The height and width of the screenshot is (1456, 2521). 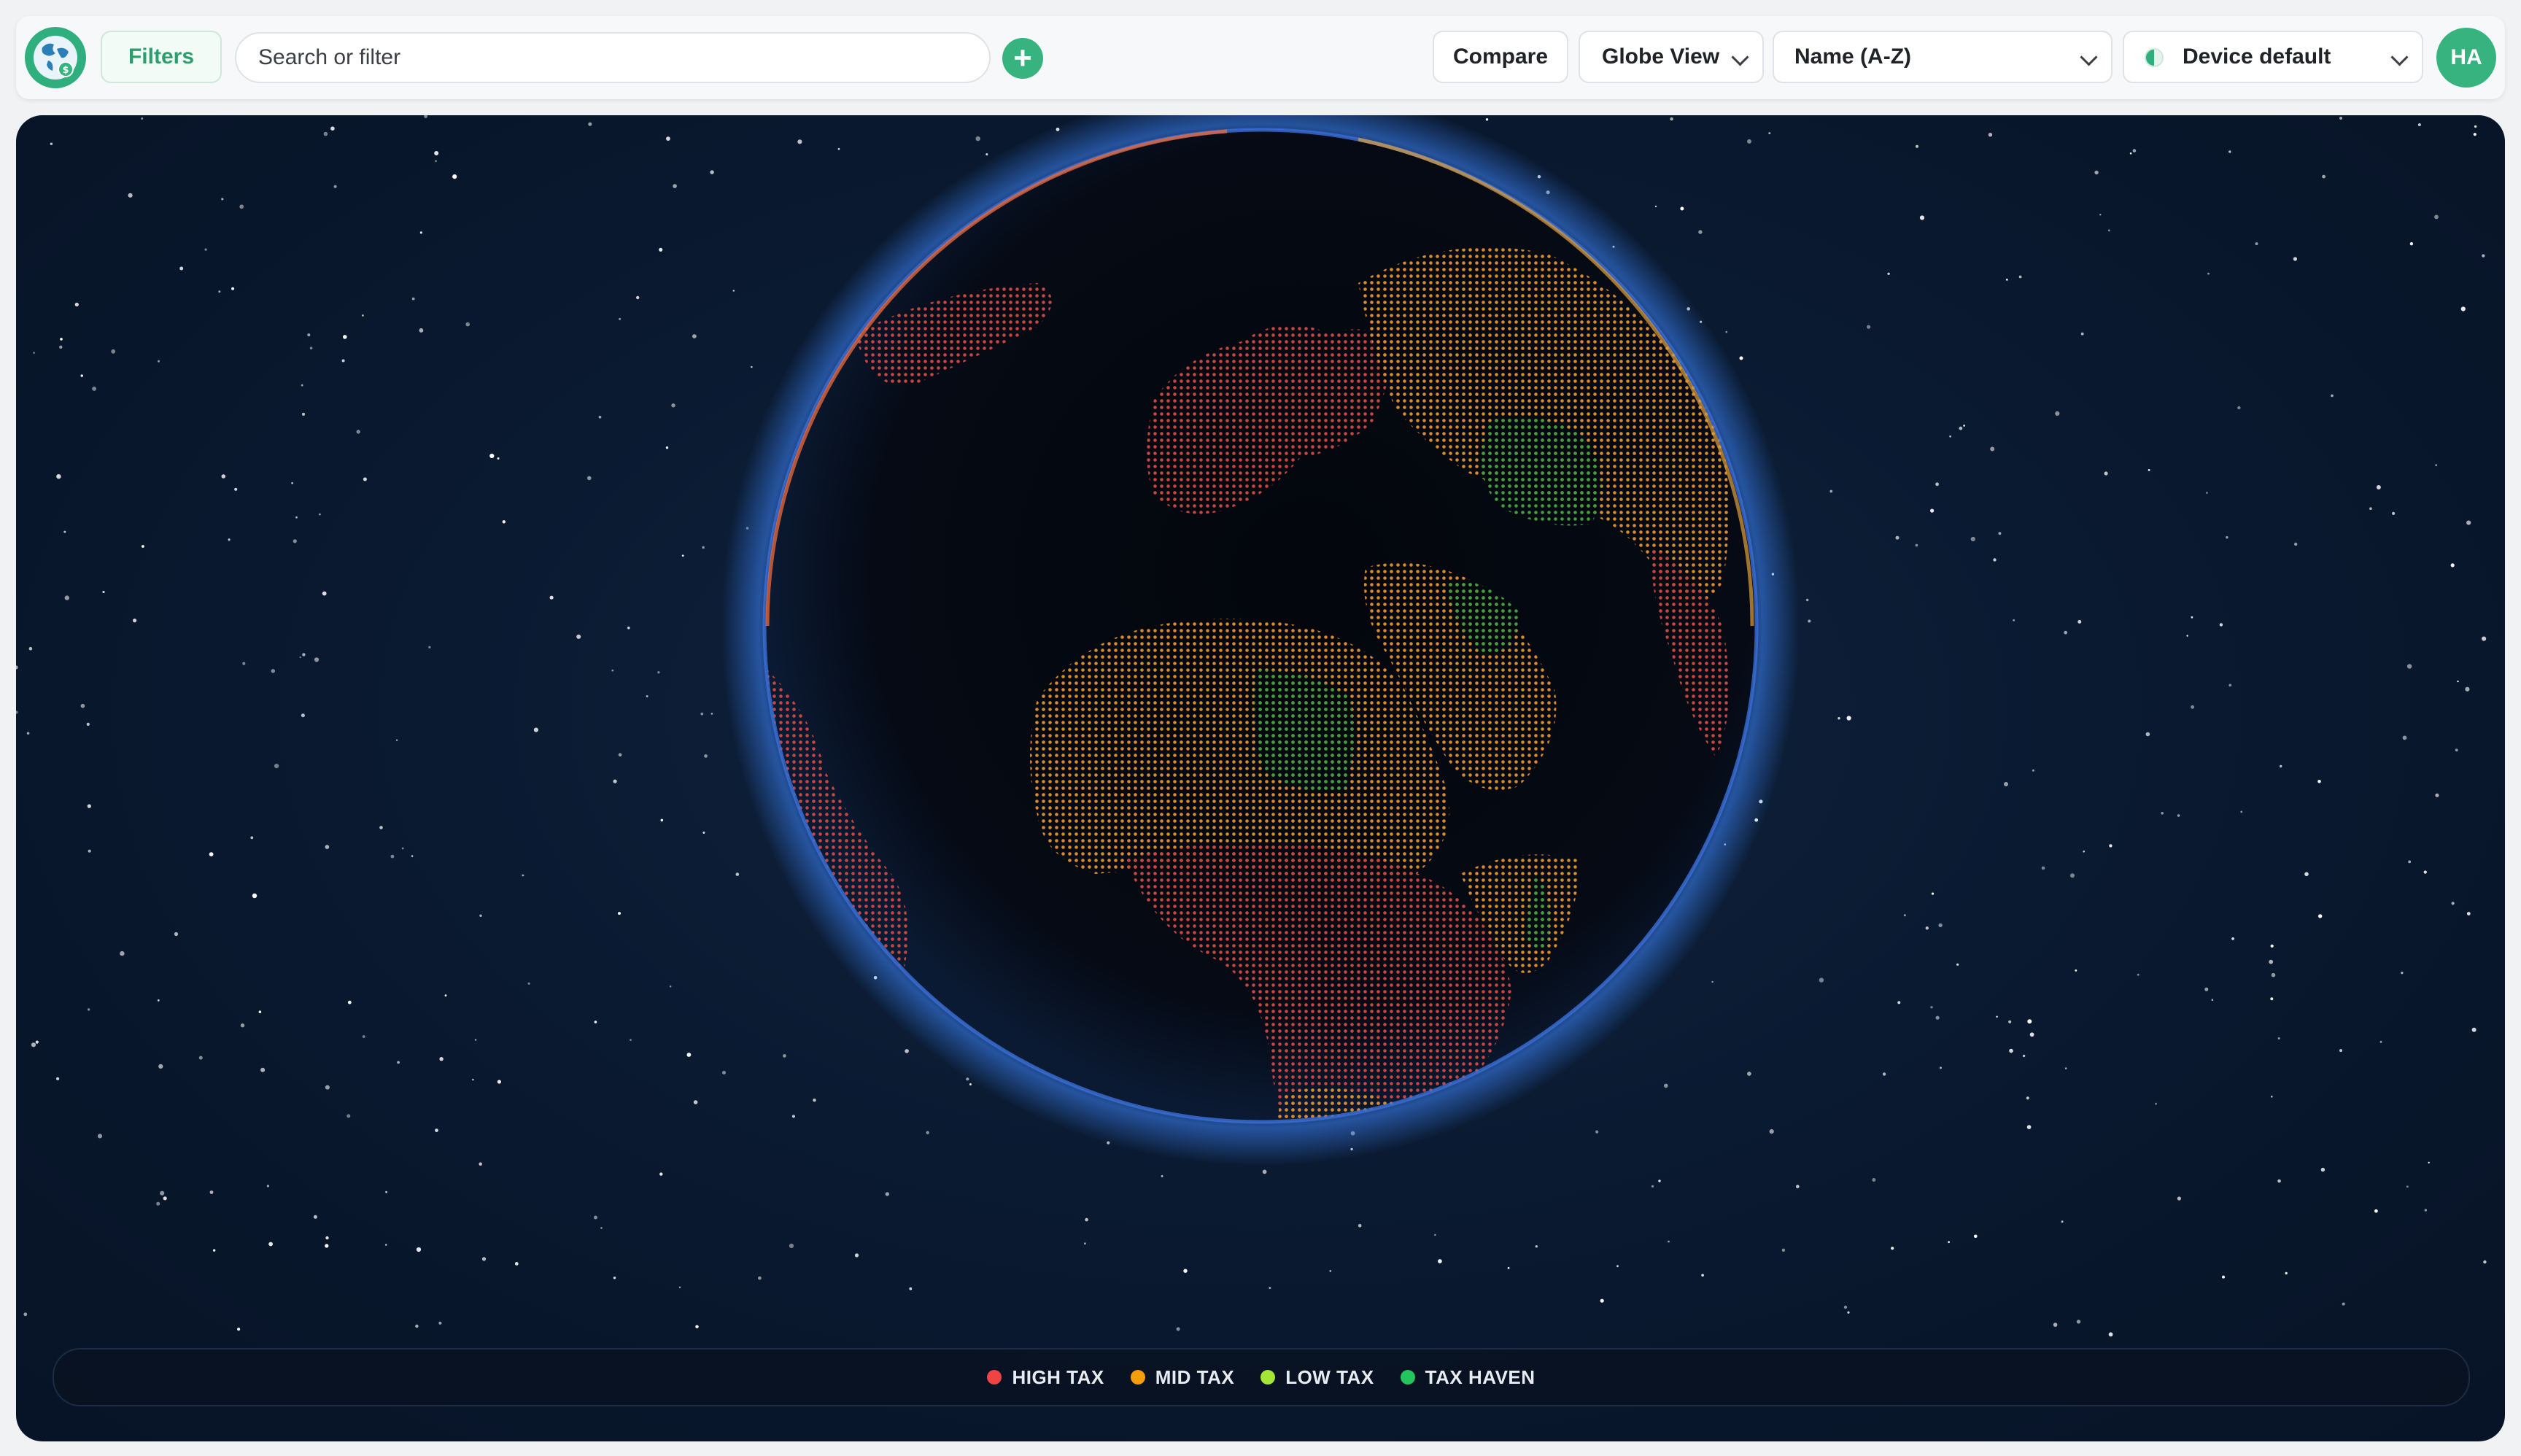 I want to click on legend-item-high-tax: HIGH TAX, so click(x=1045, y=1377).